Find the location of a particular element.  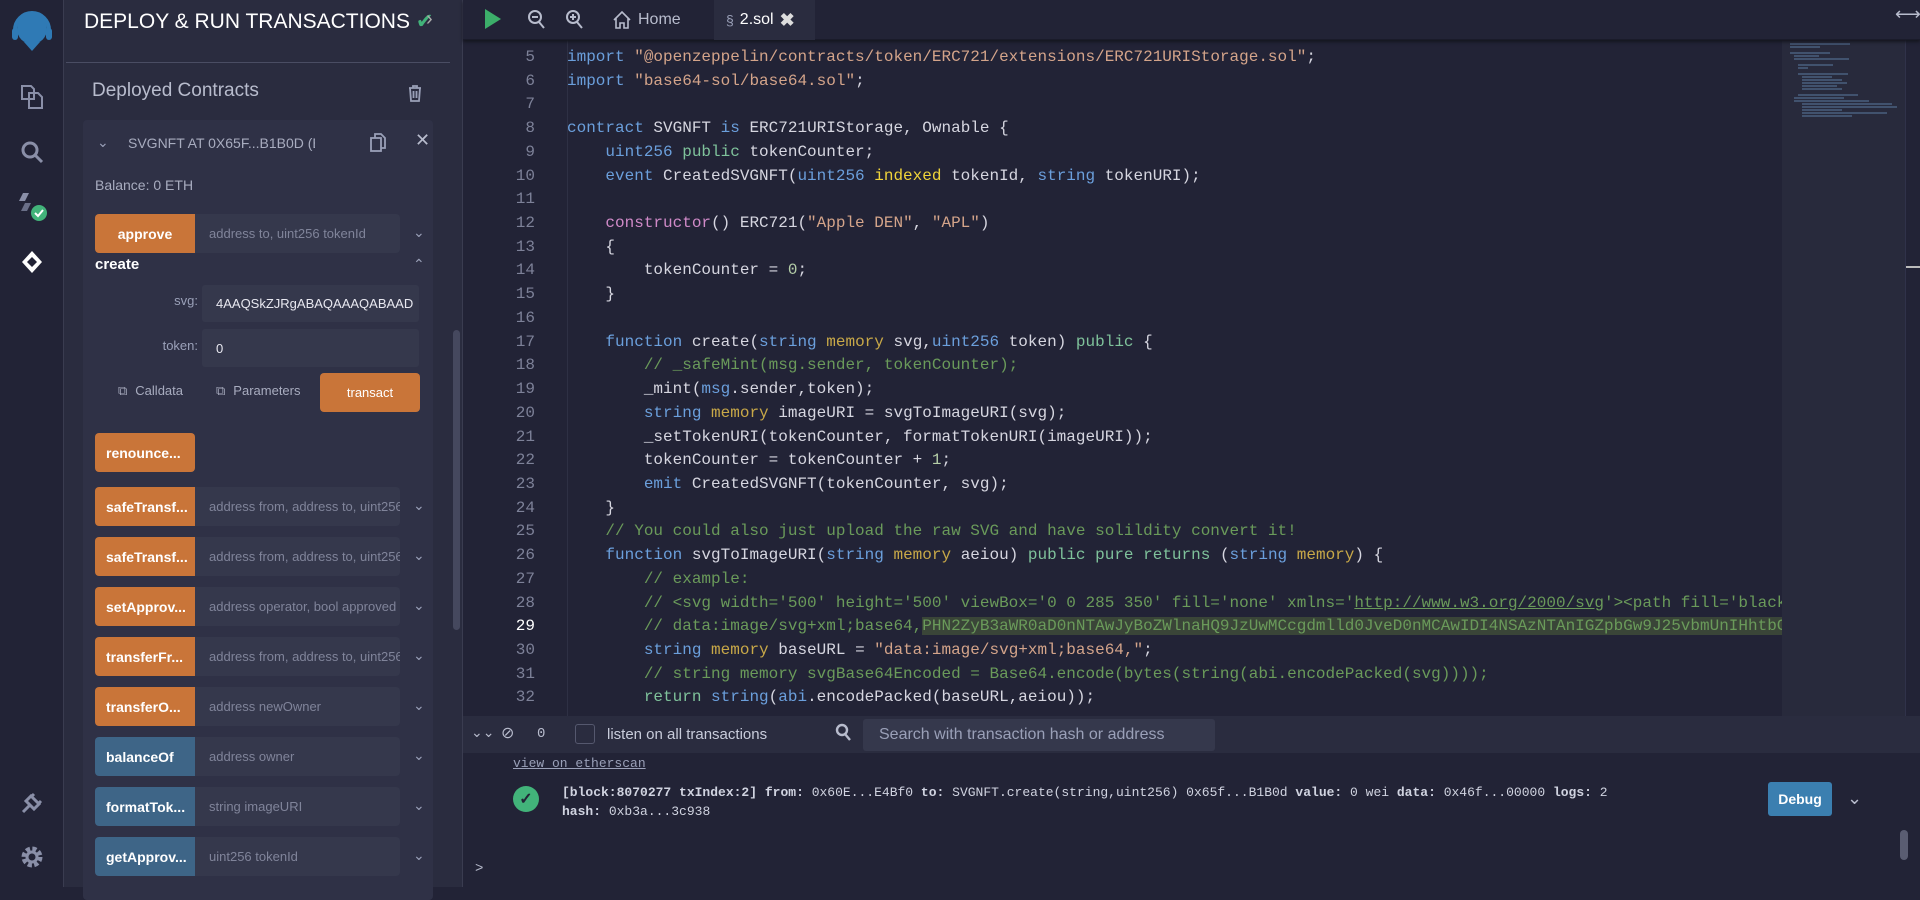

code-line: constructor() ERC721("Apple DEN", "APL") is located at coordinates (778, 223).